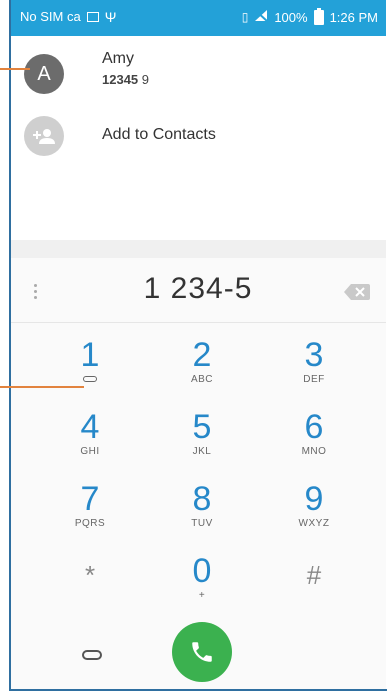 This screenshot has height=691, width=387. I want to click on key-5: 5 JKL, so click(202, 440).